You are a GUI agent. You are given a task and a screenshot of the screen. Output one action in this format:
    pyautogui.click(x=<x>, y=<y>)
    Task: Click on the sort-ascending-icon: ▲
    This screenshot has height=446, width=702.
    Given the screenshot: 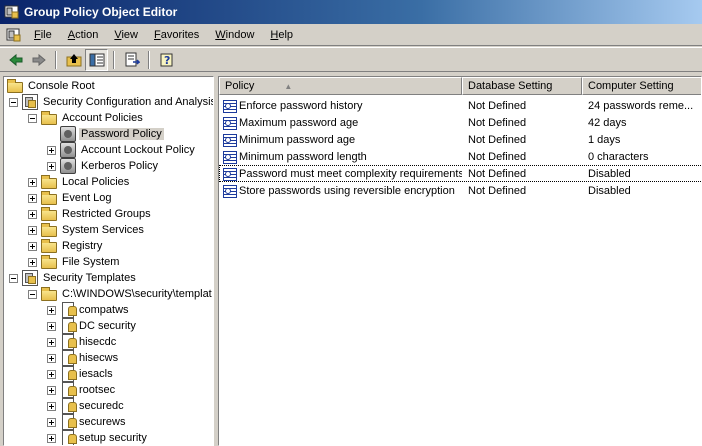 What is the action you would take?
    pyautogui.click(x=288, y=86)
    